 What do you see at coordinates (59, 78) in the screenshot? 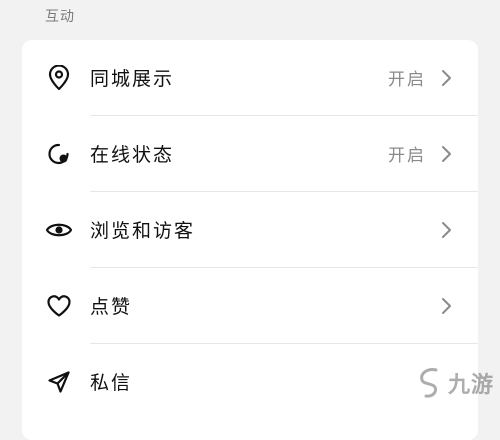
I see `location-pin-icon` at bounding box center [59, 78].